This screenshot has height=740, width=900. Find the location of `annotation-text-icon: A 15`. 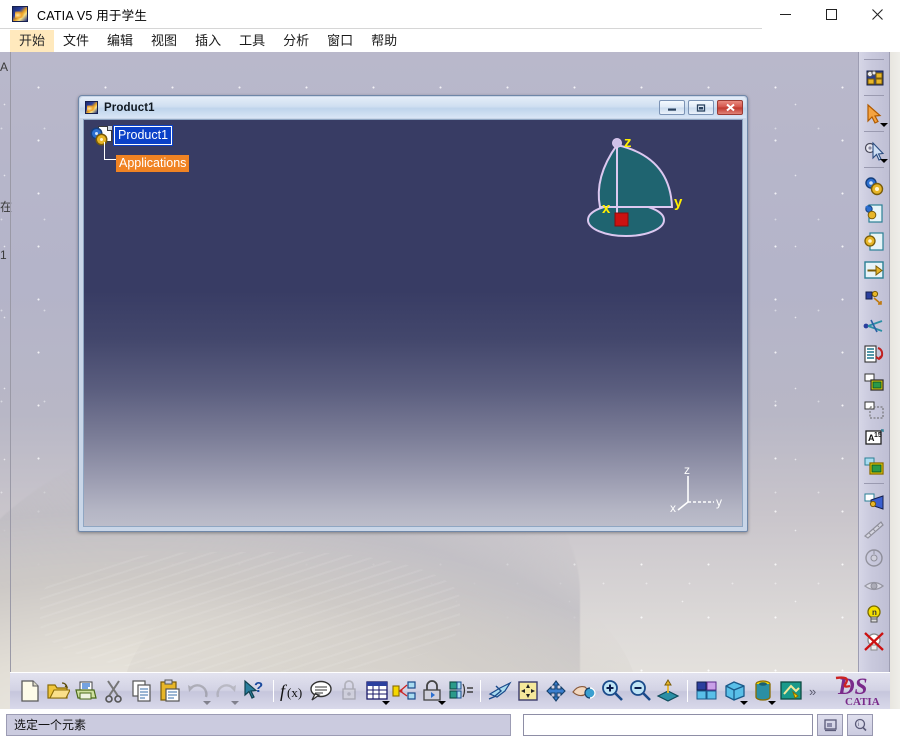

annotation-text-icon: A 15 is located at coordinates (874, 438).